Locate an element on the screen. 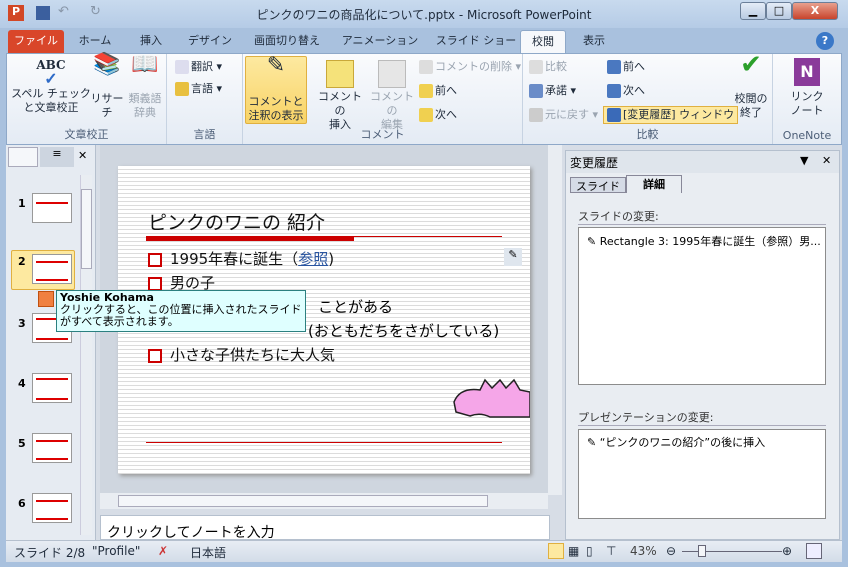  label: 比較 is located at coordinates (556, 66).